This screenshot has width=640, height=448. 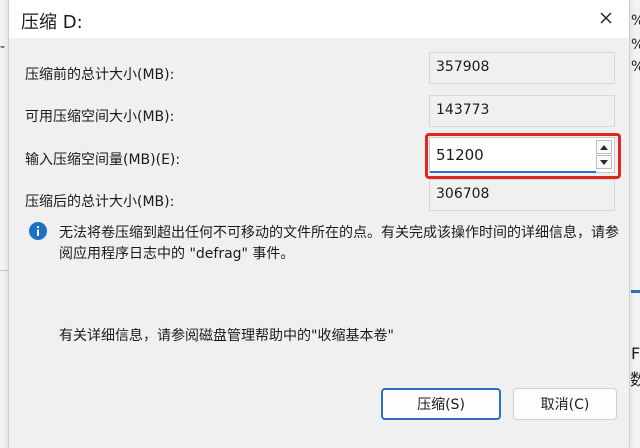 What do you see at coordinates (511, 155) in the screenshot?
I see `shrink-amount-input` at bounding box center [511, 155].